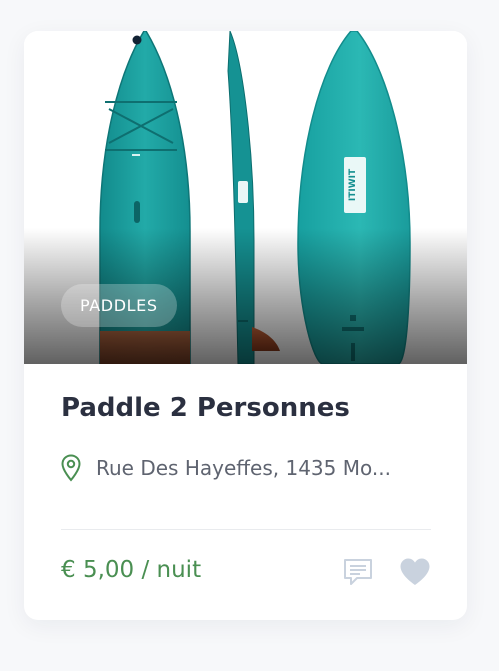 The width and height of the screenshot is (499, 671). I want to click on board-bottom-view: ITIWIT, so click(354, 197).